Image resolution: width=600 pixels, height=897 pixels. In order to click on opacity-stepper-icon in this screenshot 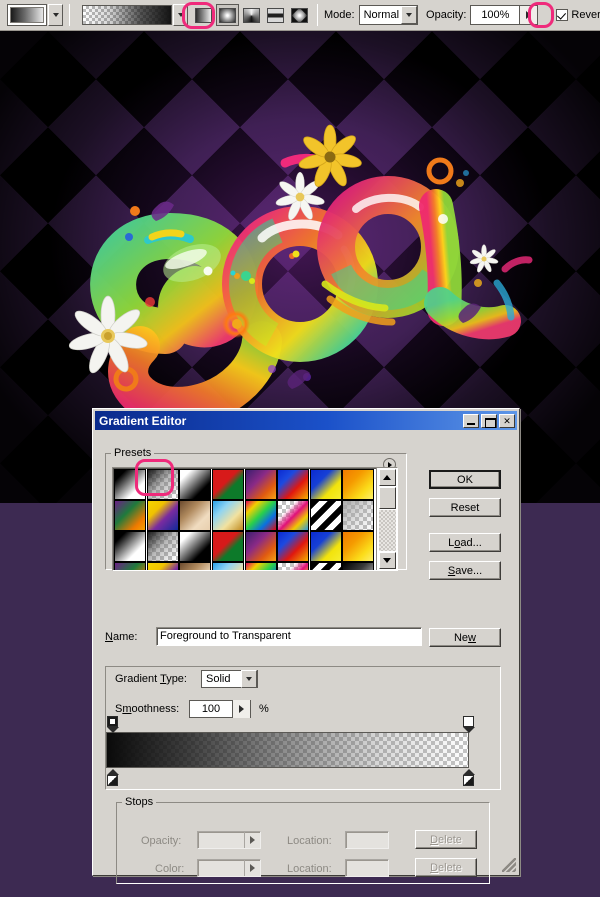, I will do `click(528, 15)`.